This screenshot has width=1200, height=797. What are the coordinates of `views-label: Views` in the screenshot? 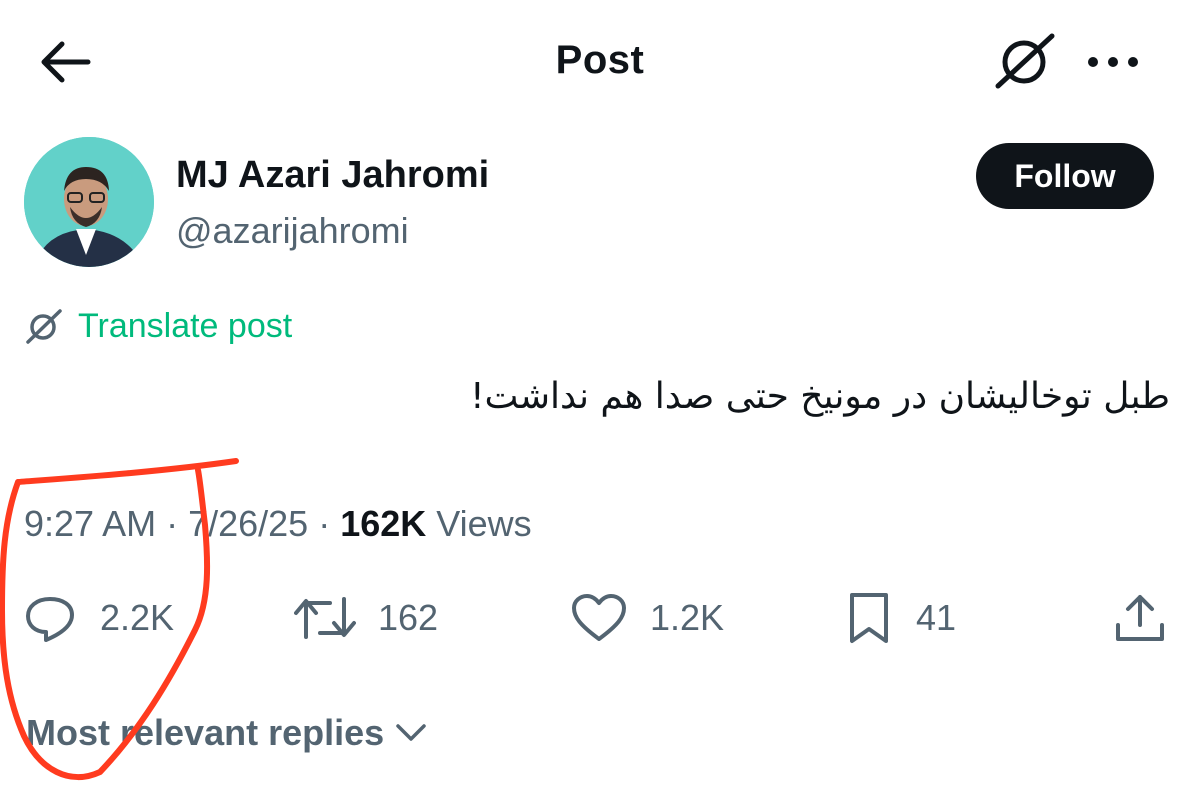 It's located at (484, 523).